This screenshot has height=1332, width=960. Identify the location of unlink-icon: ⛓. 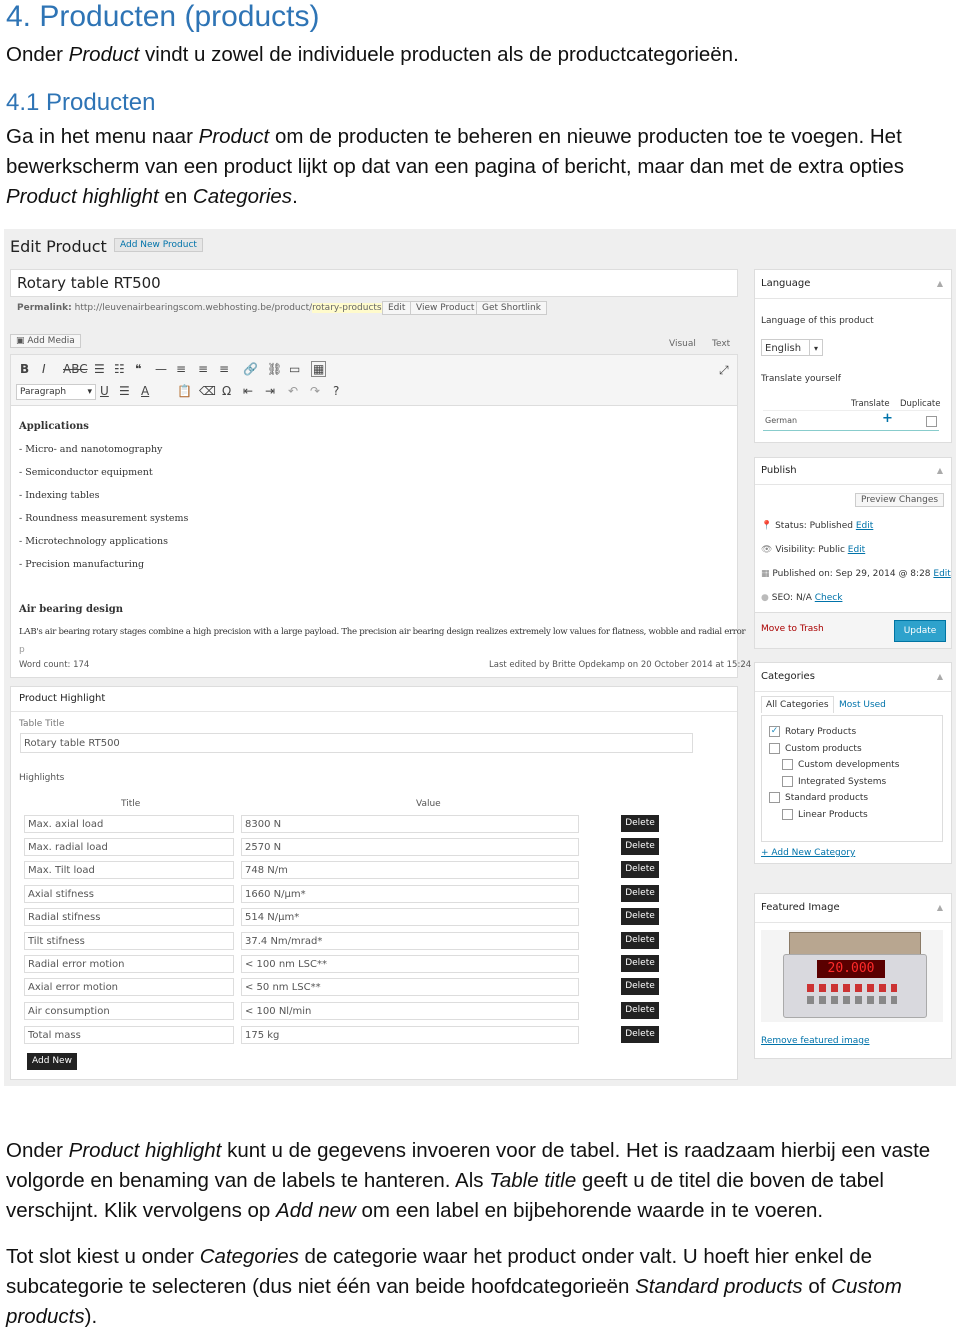
(274, 369).